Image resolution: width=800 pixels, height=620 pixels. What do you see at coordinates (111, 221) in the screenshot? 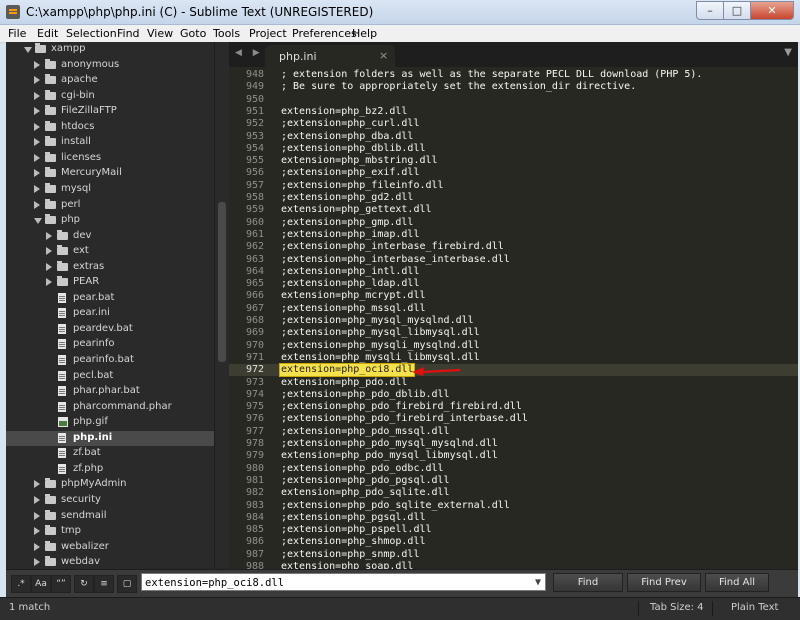
I see `sidebar-item-php: php` at bounding box center [111, 221].